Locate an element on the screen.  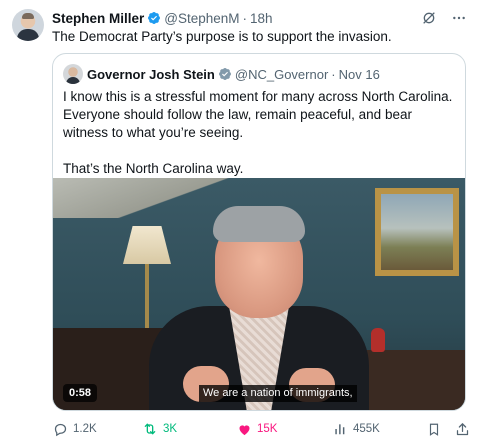
reply-count: 1.2K is located at coordinates (85, 429).